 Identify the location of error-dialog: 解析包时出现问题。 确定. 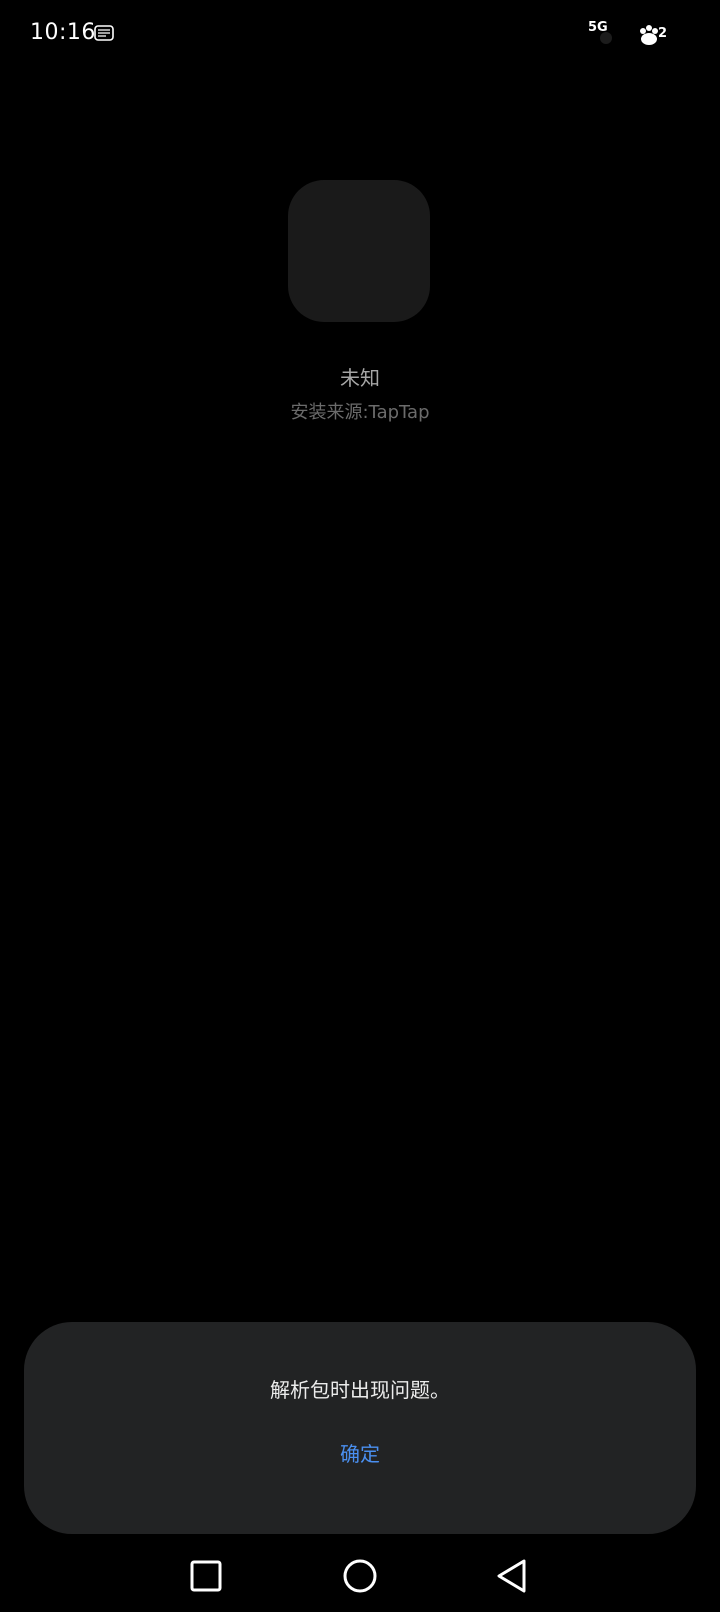
(360, 1428).